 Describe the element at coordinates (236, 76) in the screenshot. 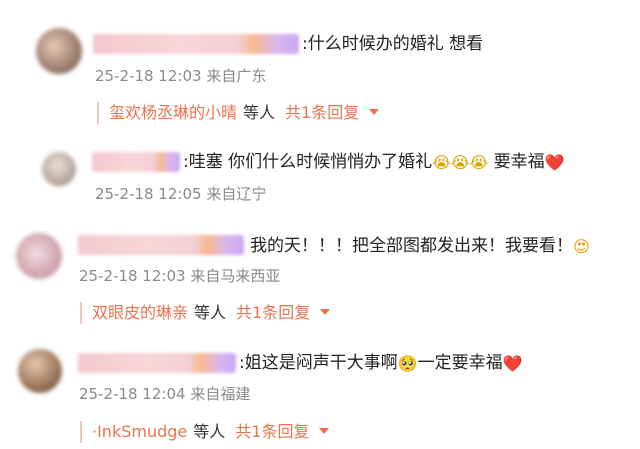

I see `location: 来自广东` at that location.